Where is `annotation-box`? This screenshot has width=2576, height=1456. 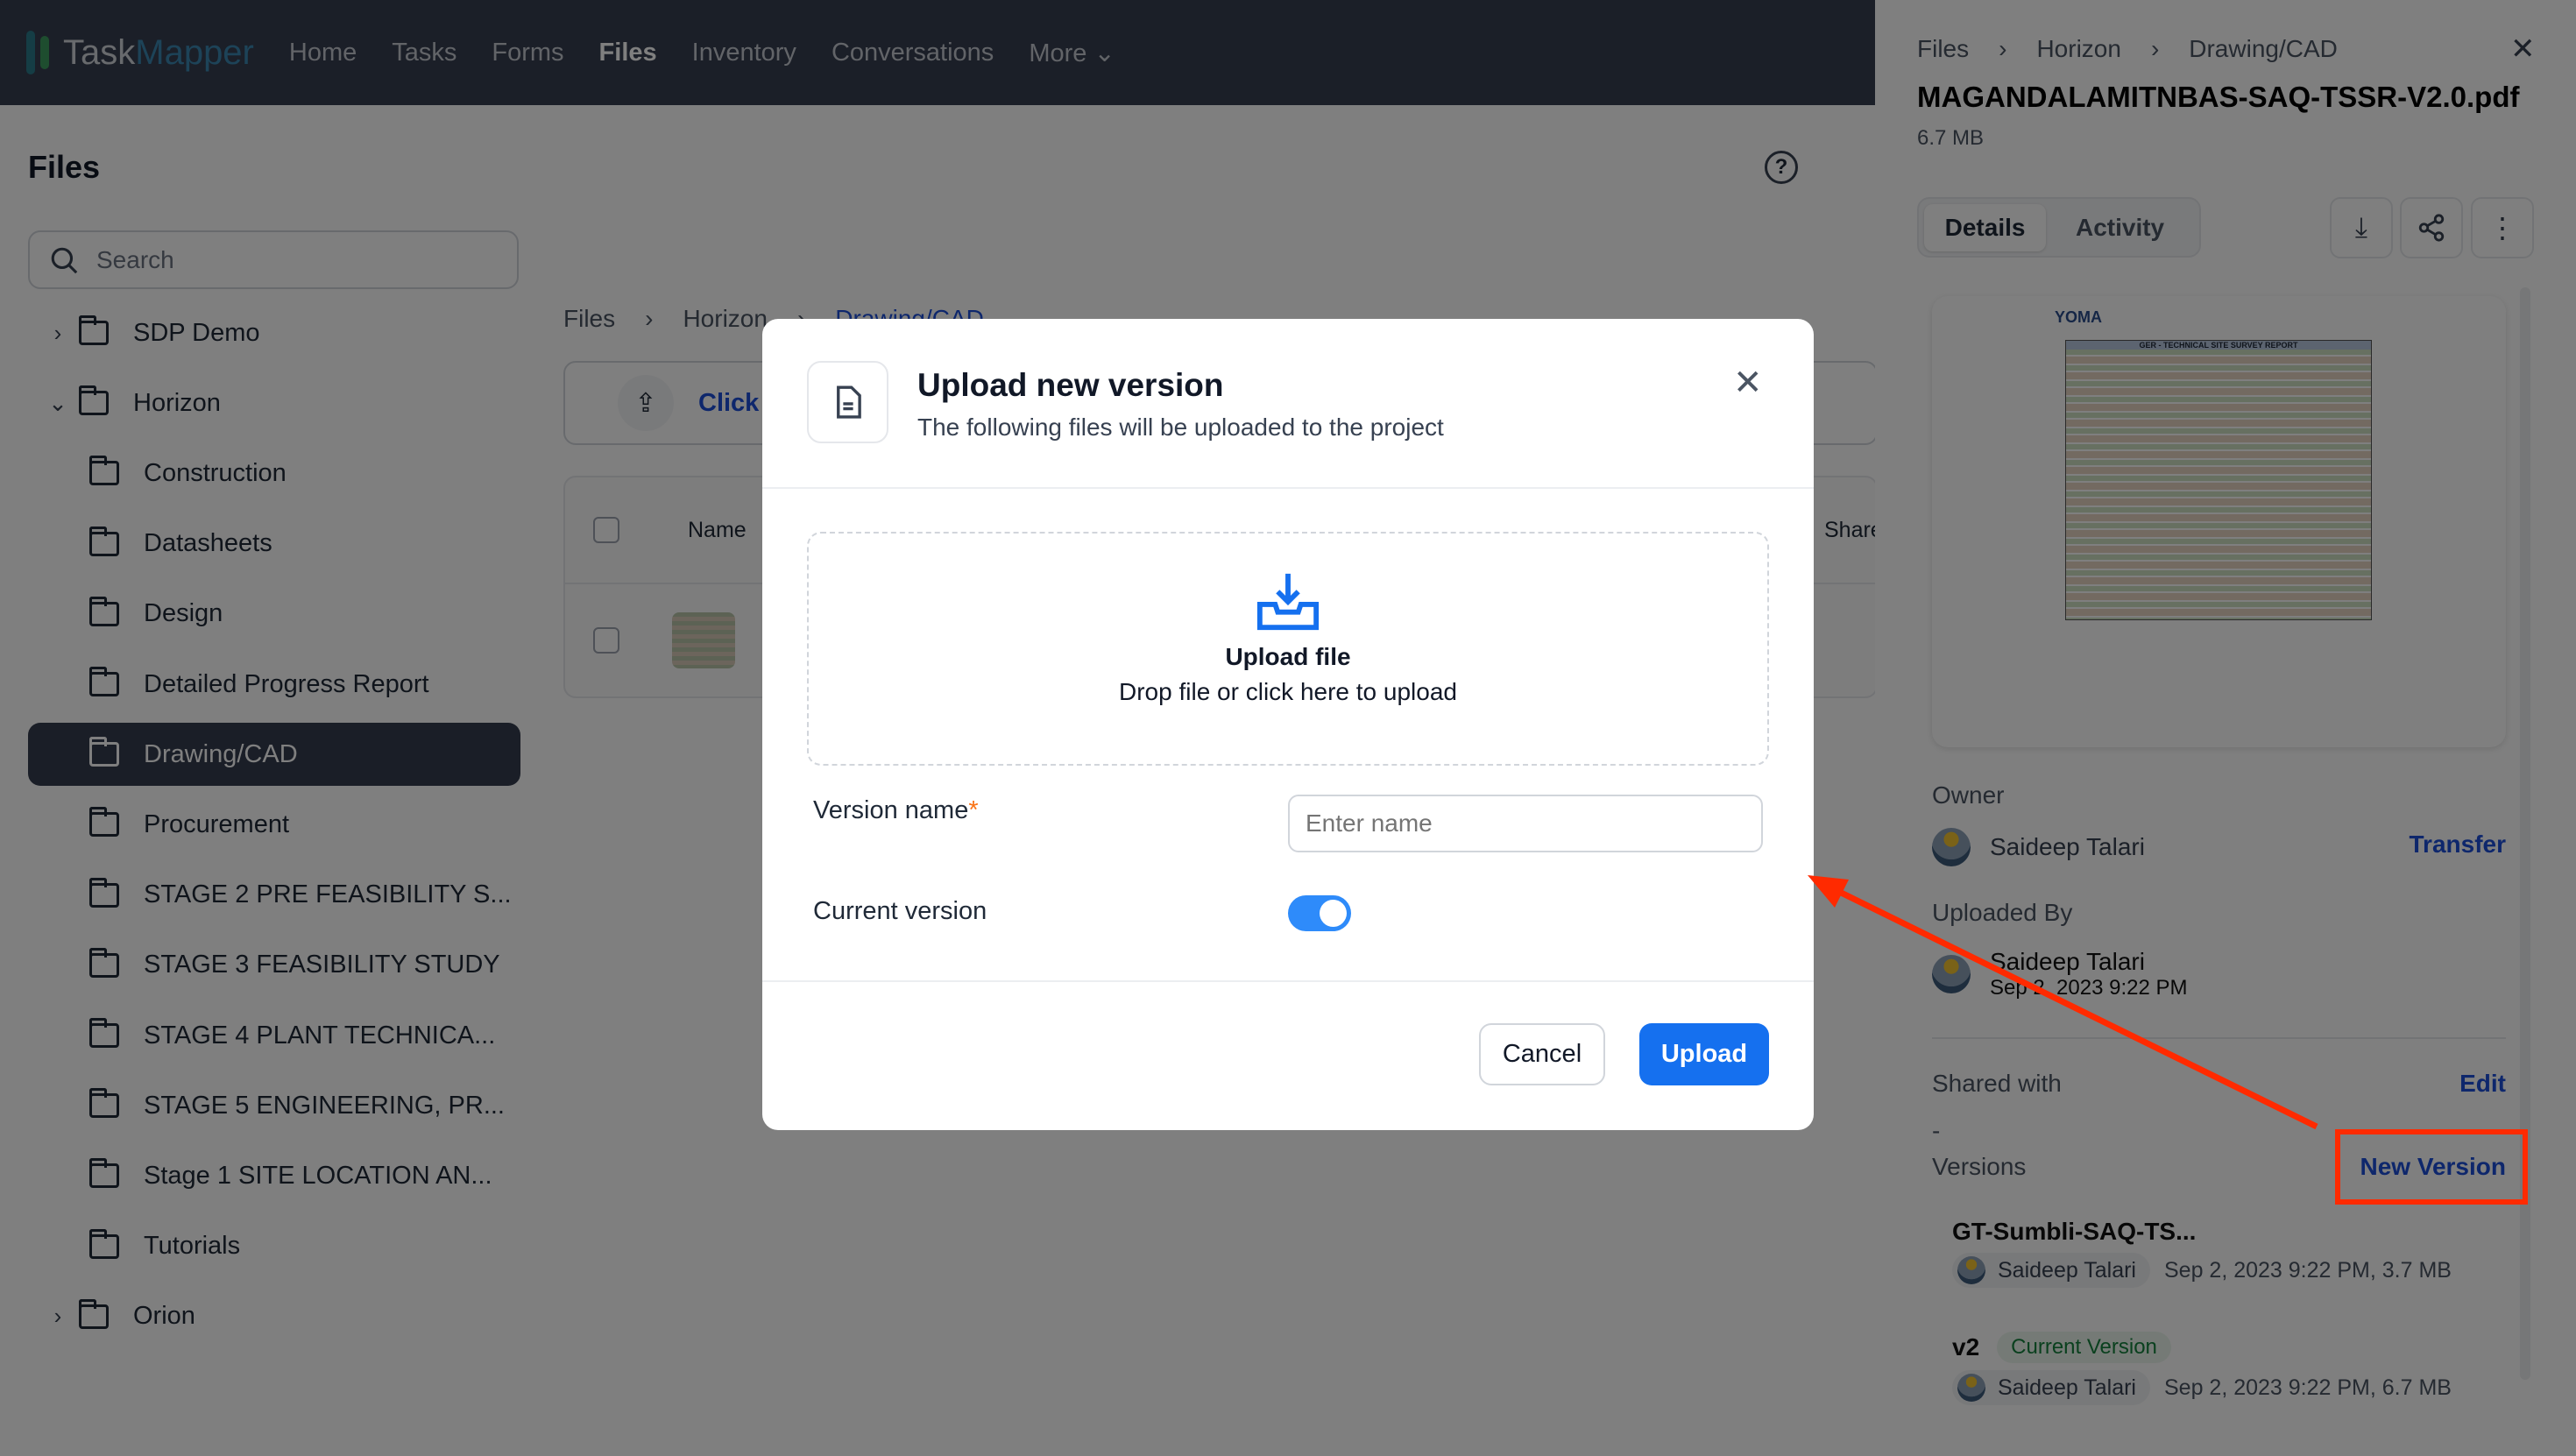 annotation-box is located at coordinates (2431, 1167).